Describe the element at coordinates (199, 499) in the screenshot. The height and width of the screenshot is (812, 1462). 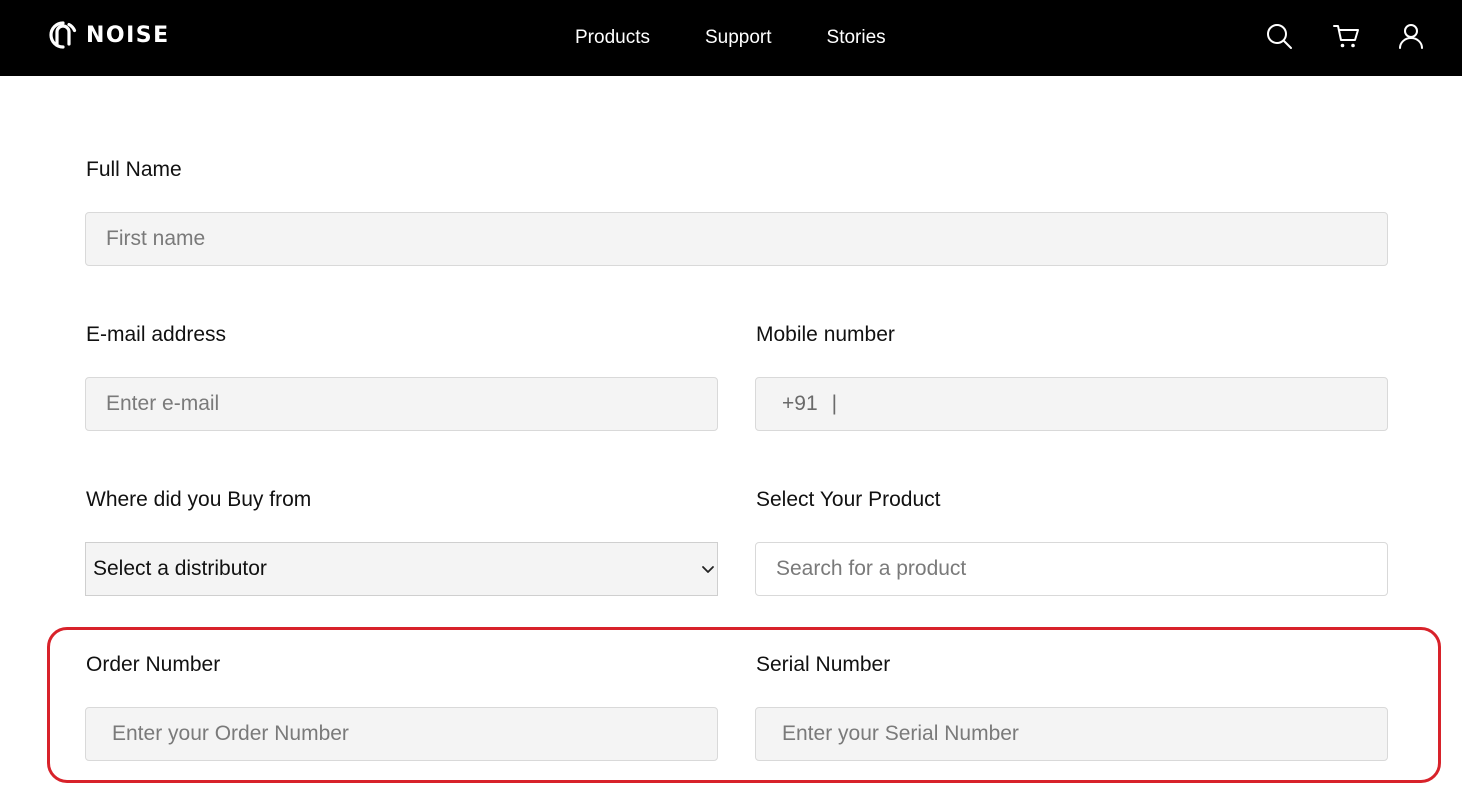
I see `distributor-label: Where did you Buy from` at that location.